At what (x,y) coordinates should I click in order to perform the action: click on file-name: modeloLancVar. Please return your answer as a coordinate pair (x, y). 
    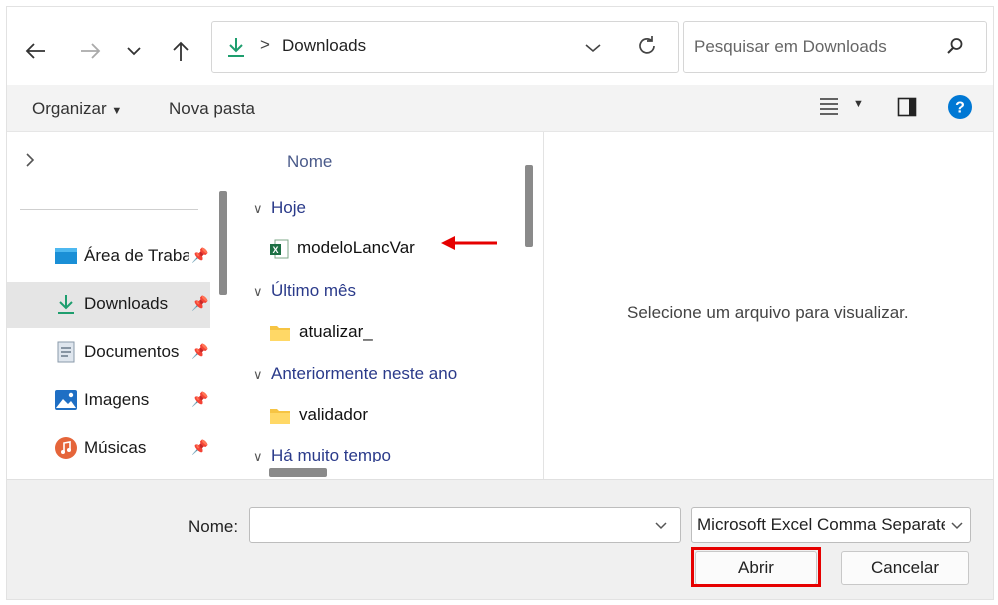
    Looking at the image, I should click on (356, 247).